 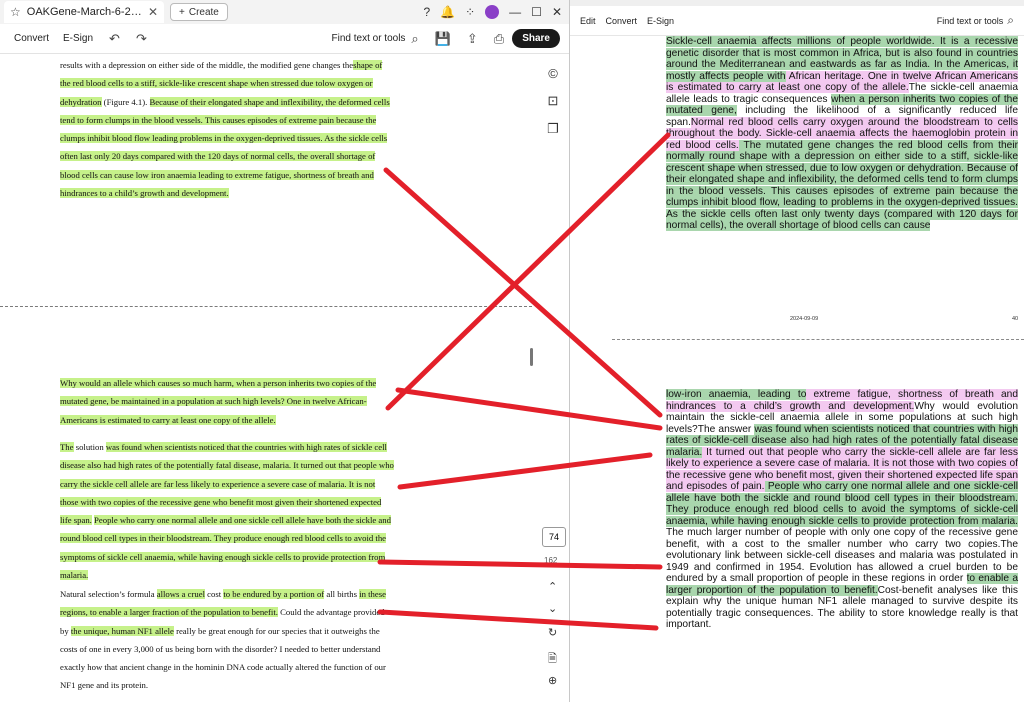 I want to click on apps-grid-icon: ⁘, so click(x=470, y=12).